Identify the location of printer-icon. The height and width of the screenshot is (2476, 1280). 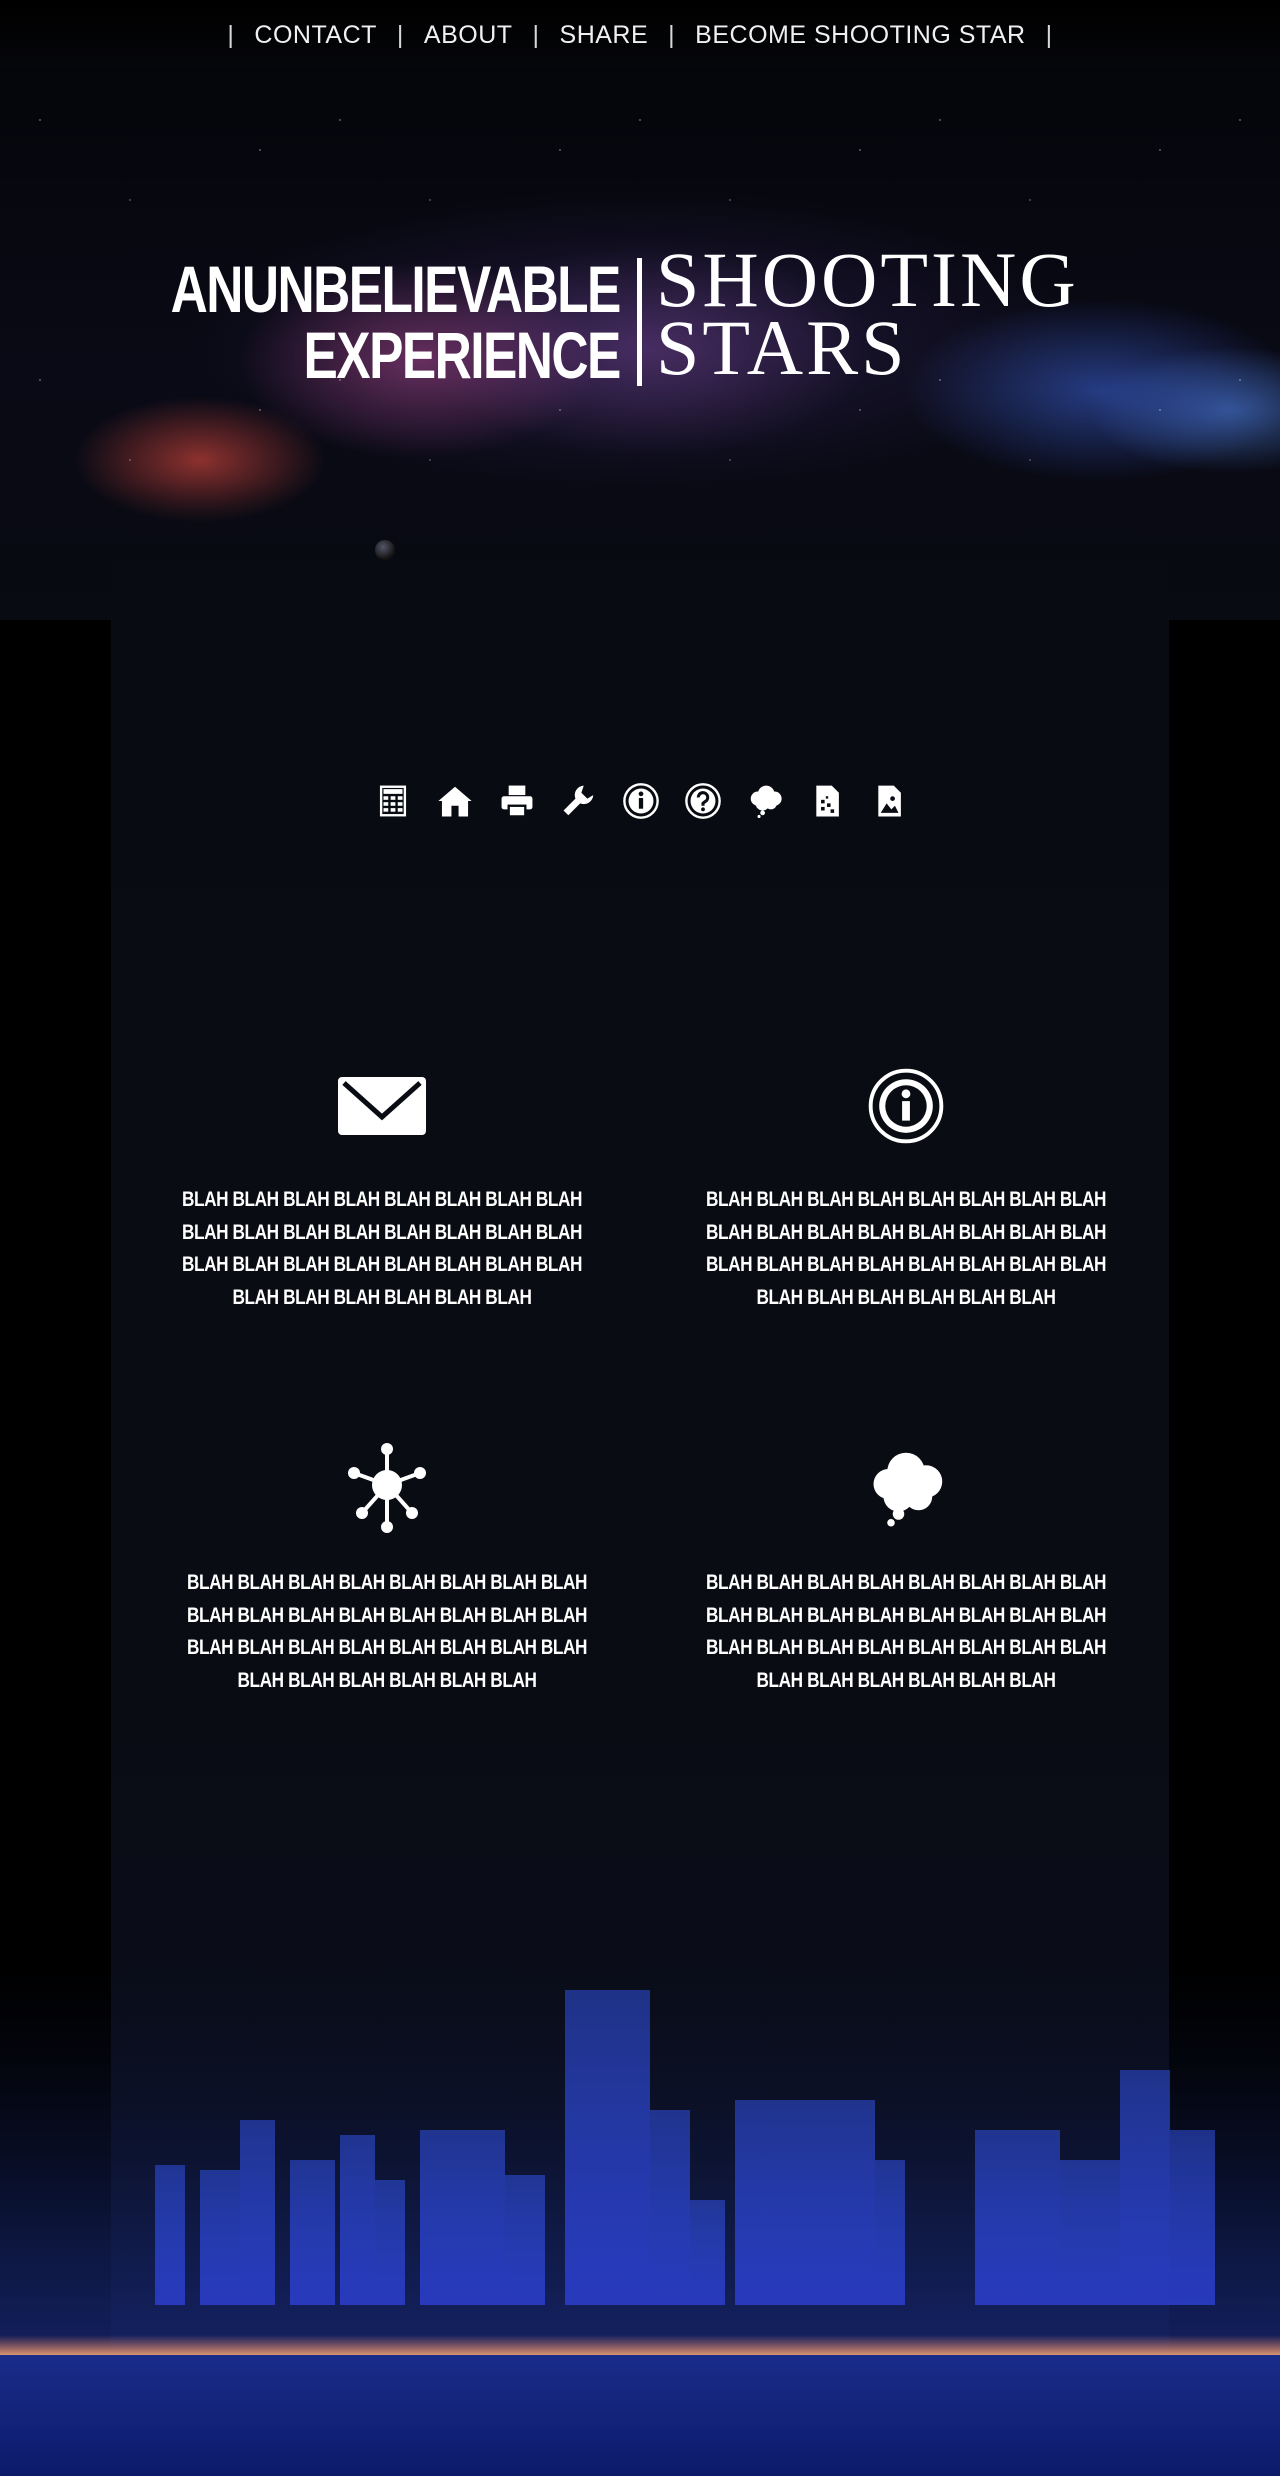
(517, 801).